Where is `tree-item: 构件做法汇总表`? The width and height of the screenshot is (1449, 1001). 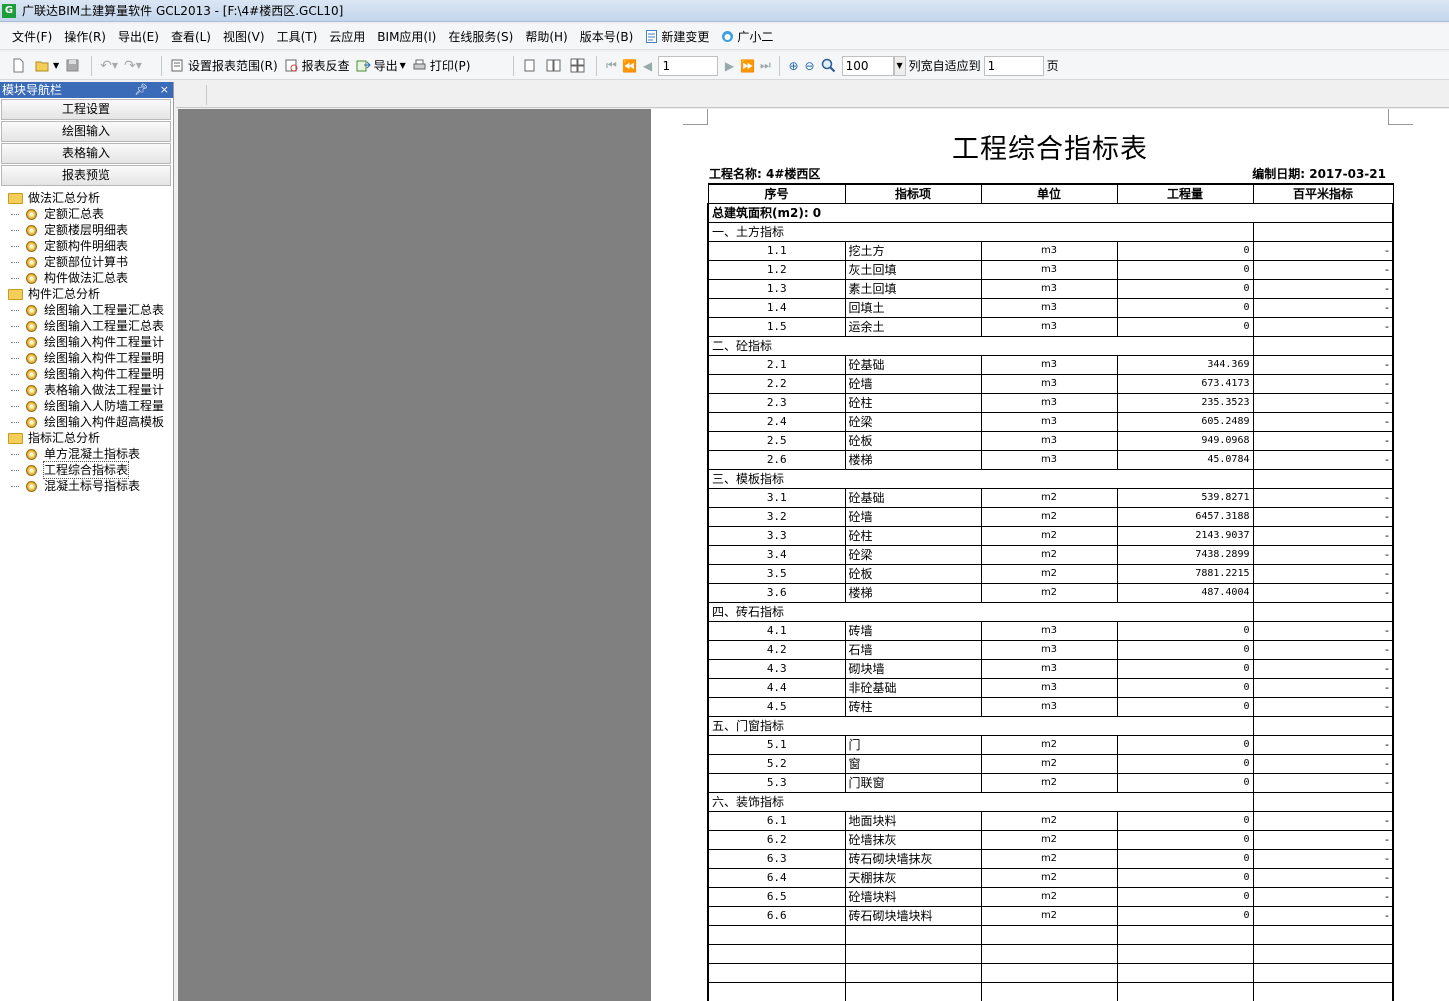 tree-item: 构件做法汇总表 is located at coordinates (90, 278).